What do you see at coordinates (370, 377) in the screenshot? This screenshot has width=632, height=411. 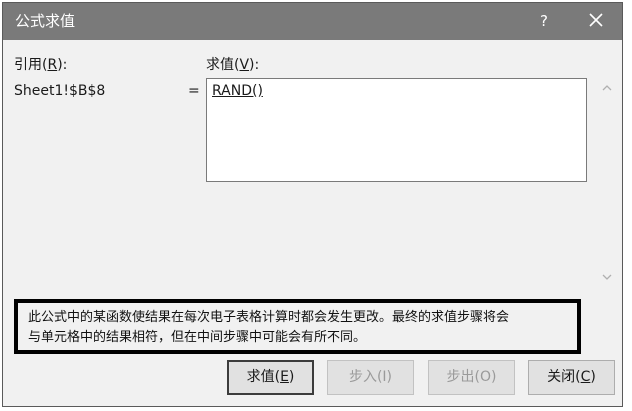 I see `step-in-button: 步入(I)` at bounding box center [370, 377].